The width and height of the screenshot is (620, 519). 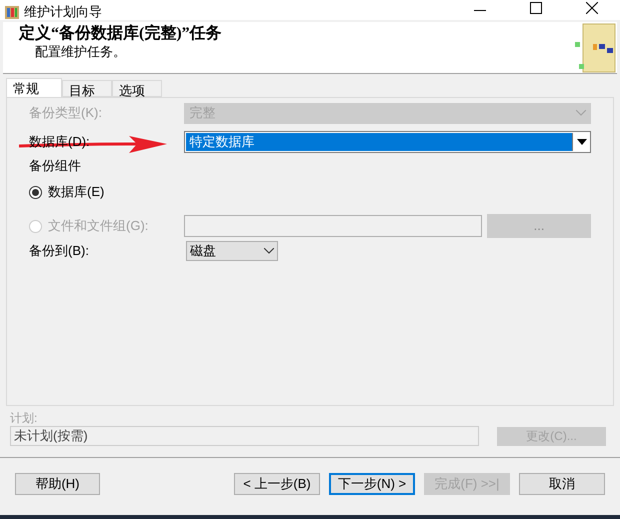 What do you see at coordinates (66, 113) in the screenshot?
I see `field-label: 备份类型(K):` at bounding box center [66, 113].